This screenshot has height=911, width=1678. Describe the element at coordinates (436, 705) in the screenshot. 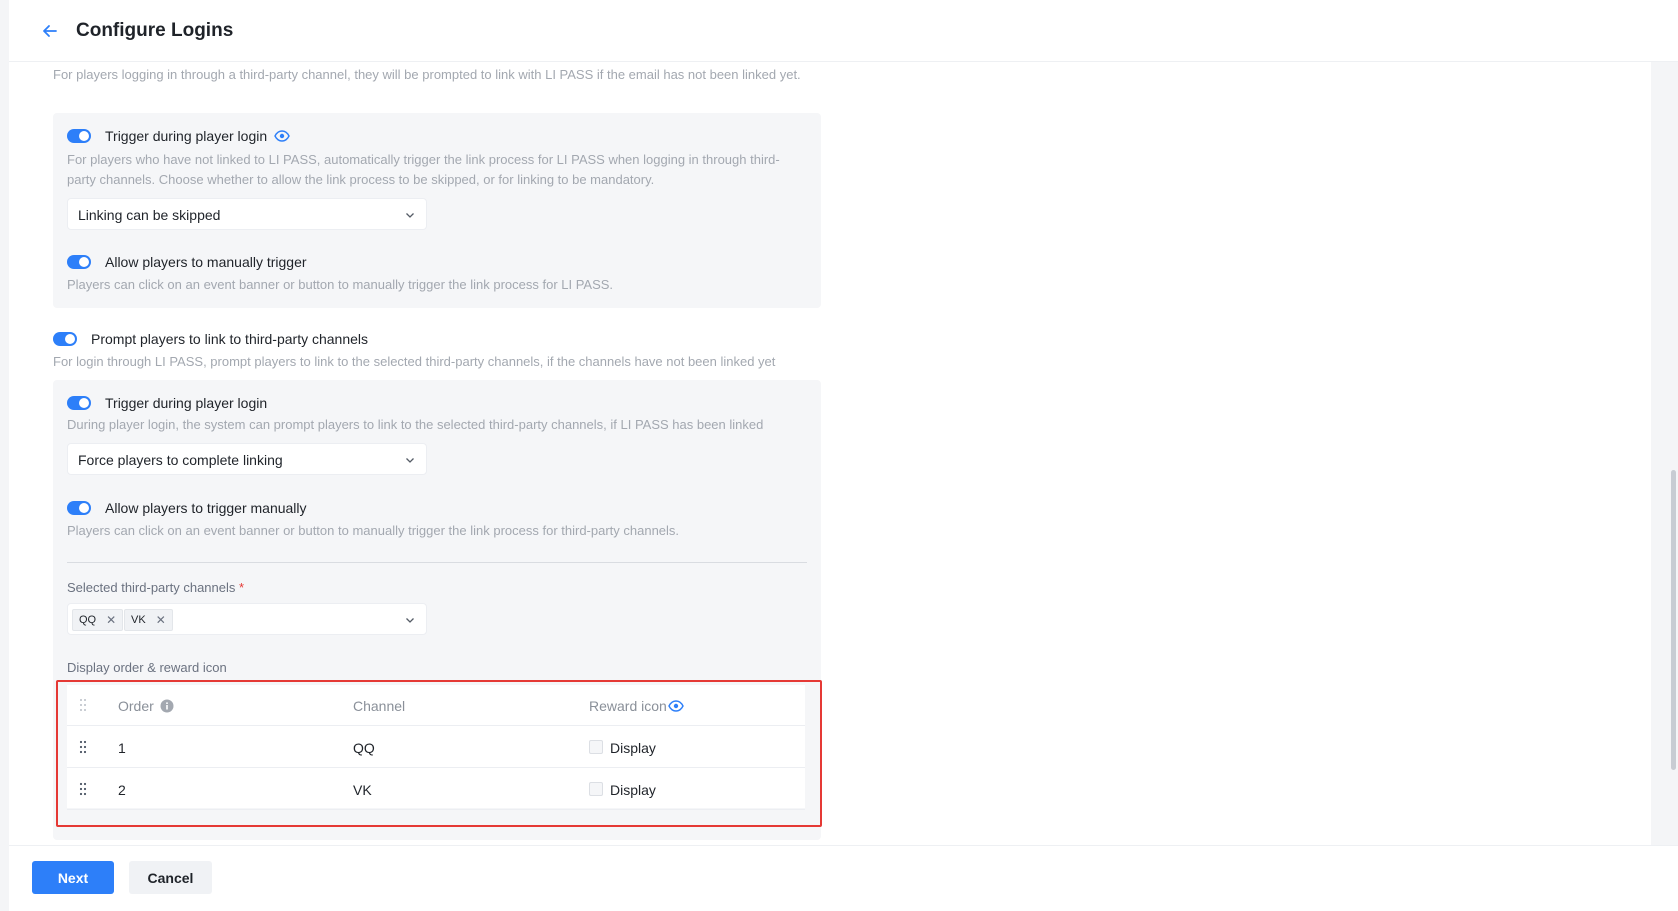

I see `table-header-row: Order Channel Reward icon` at that location.